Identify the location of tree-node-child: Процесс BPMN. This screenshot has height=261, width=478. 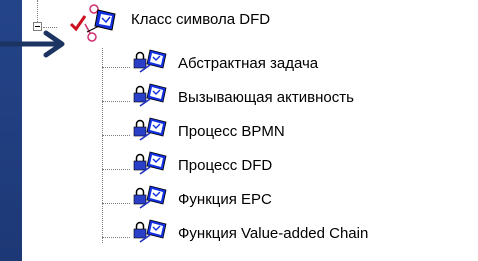
(193, 129).